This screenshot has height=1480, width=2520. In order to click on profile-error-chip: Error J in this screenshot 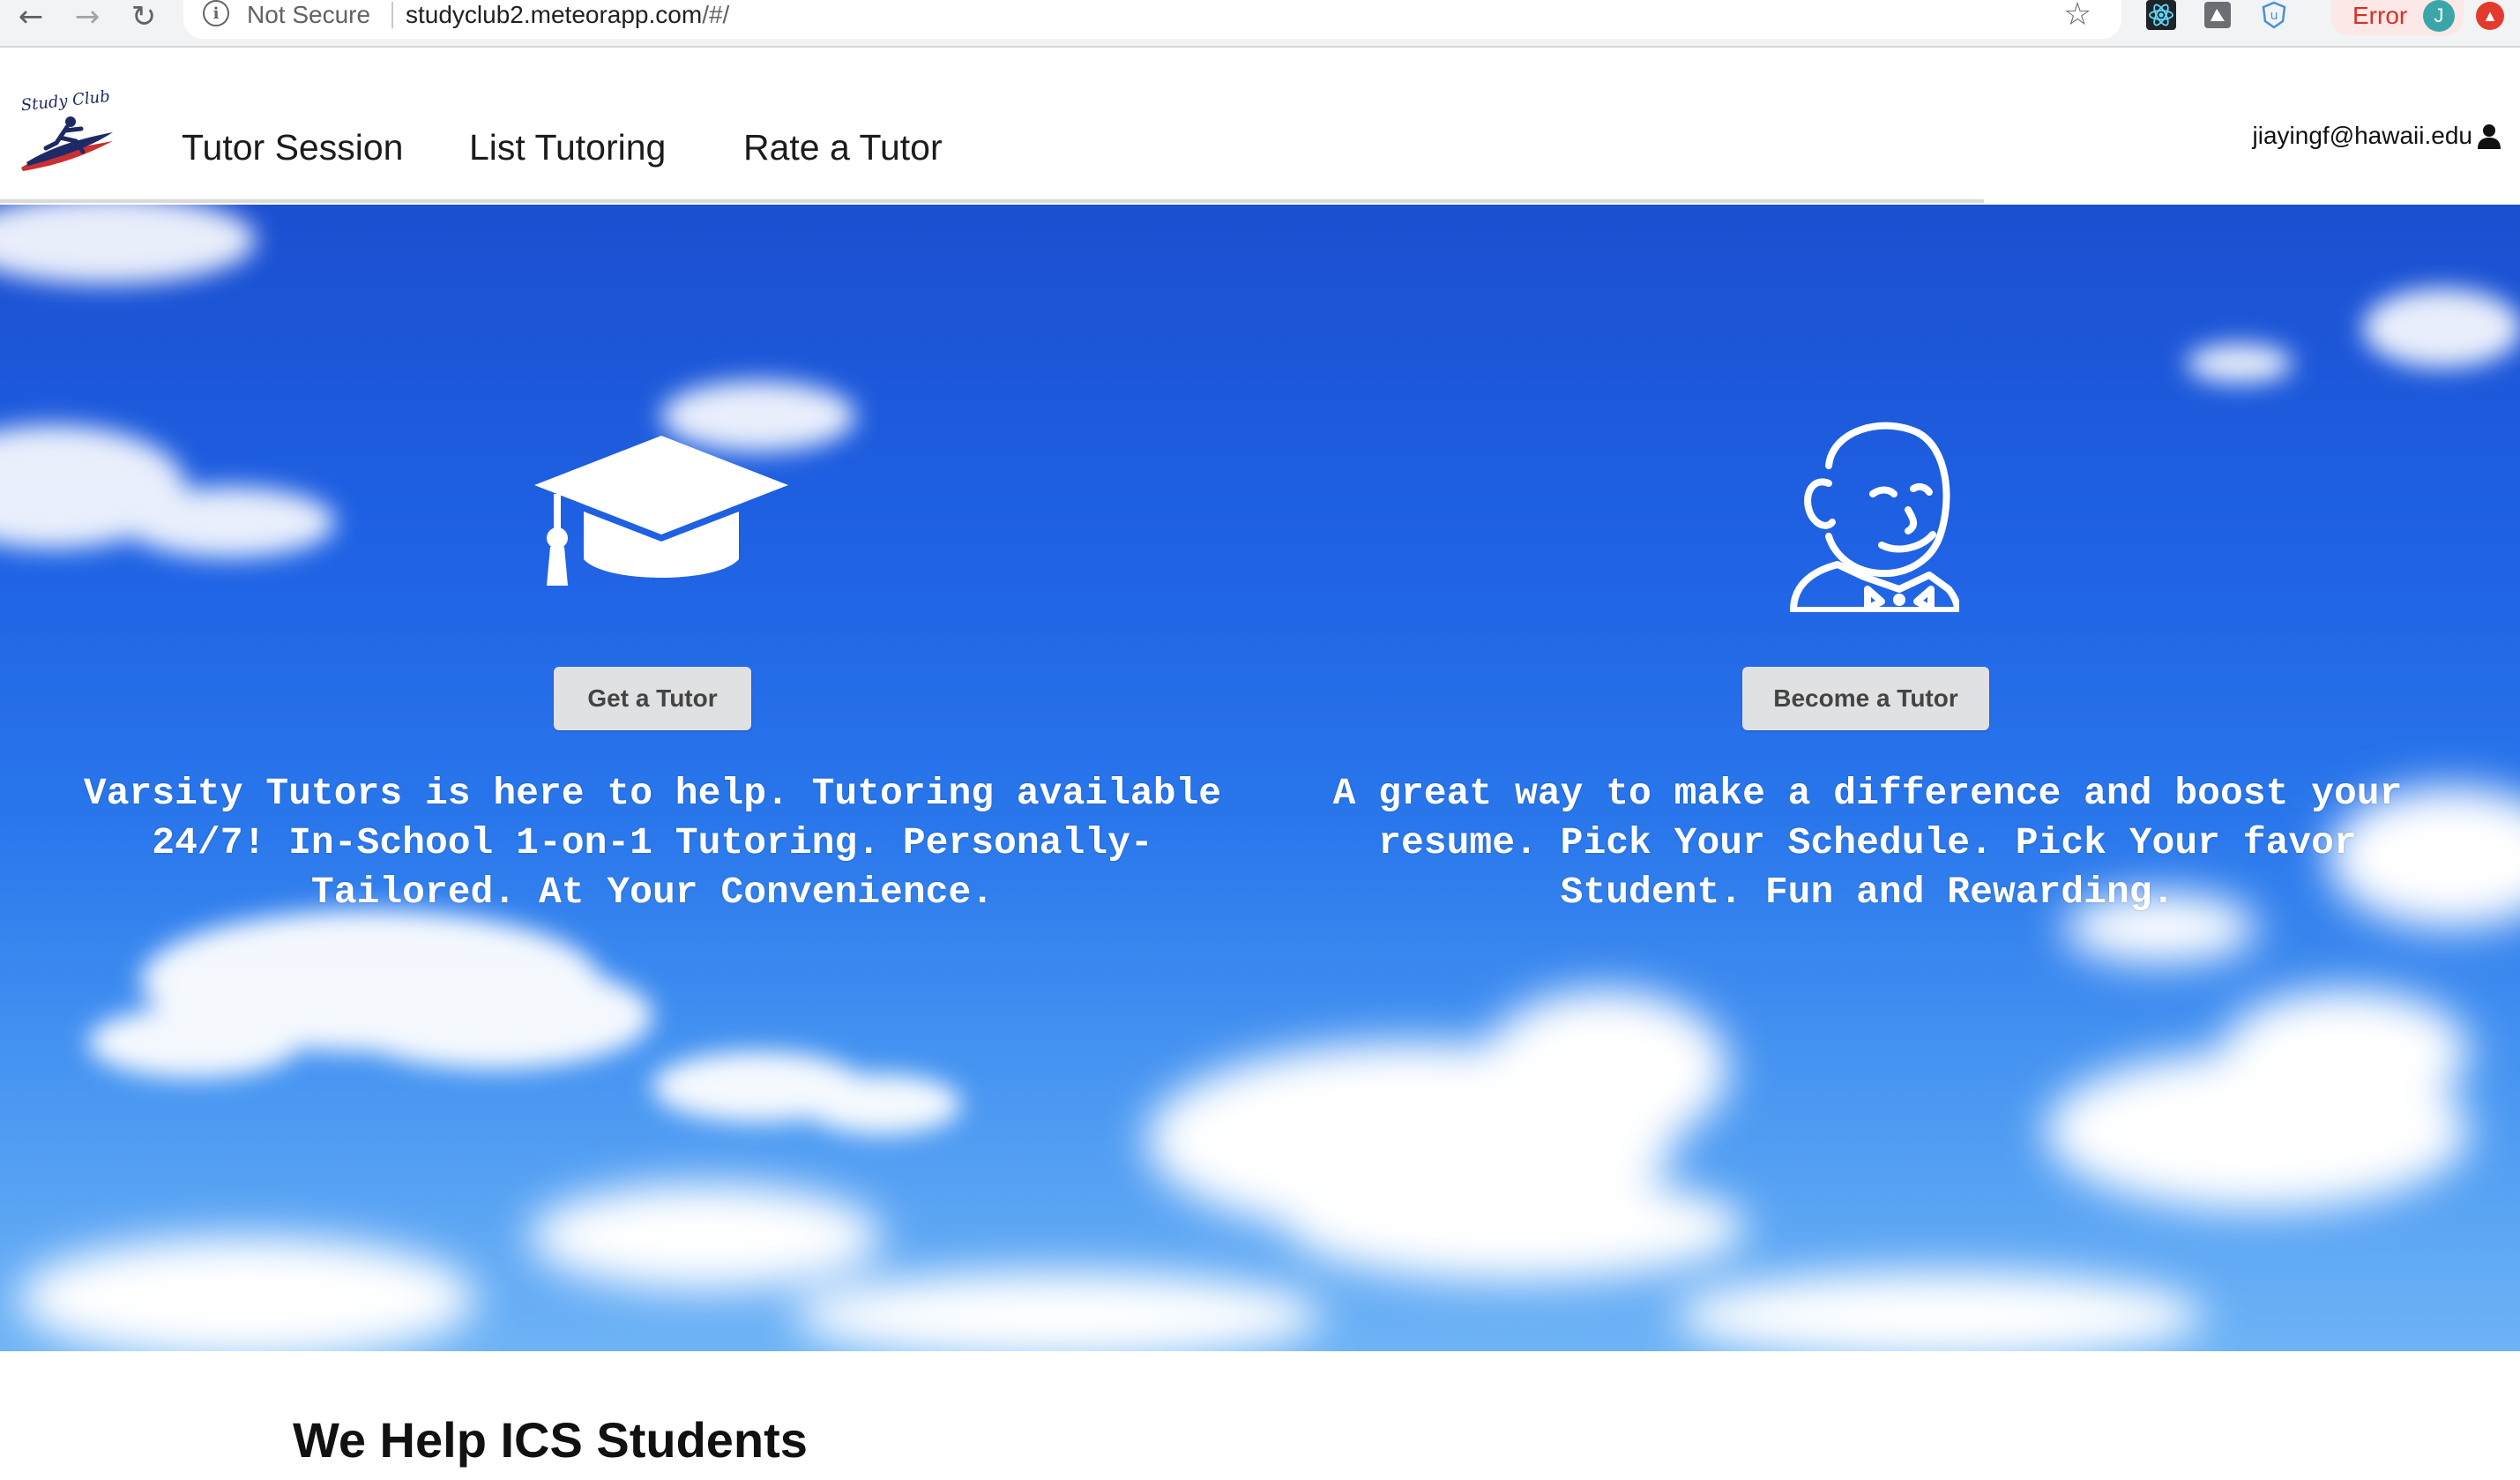, I will do `click(2397, 17)`.